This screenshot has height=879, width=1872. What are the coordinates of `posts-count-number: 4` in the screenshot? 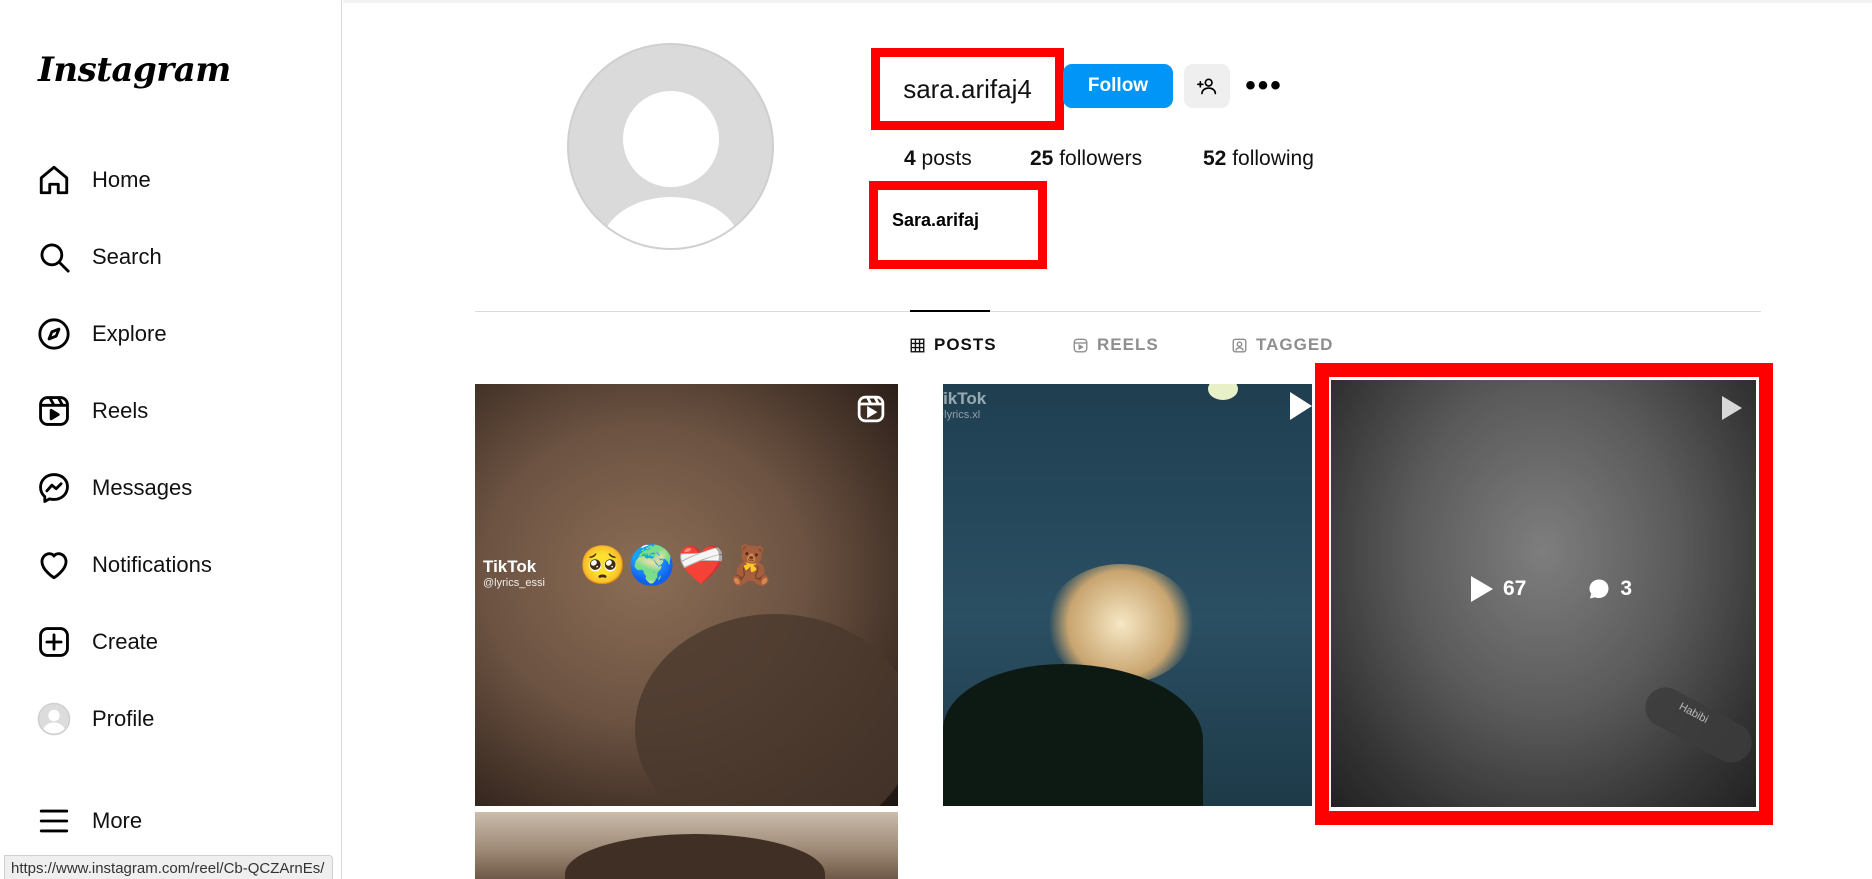 It's located at (910, 158).